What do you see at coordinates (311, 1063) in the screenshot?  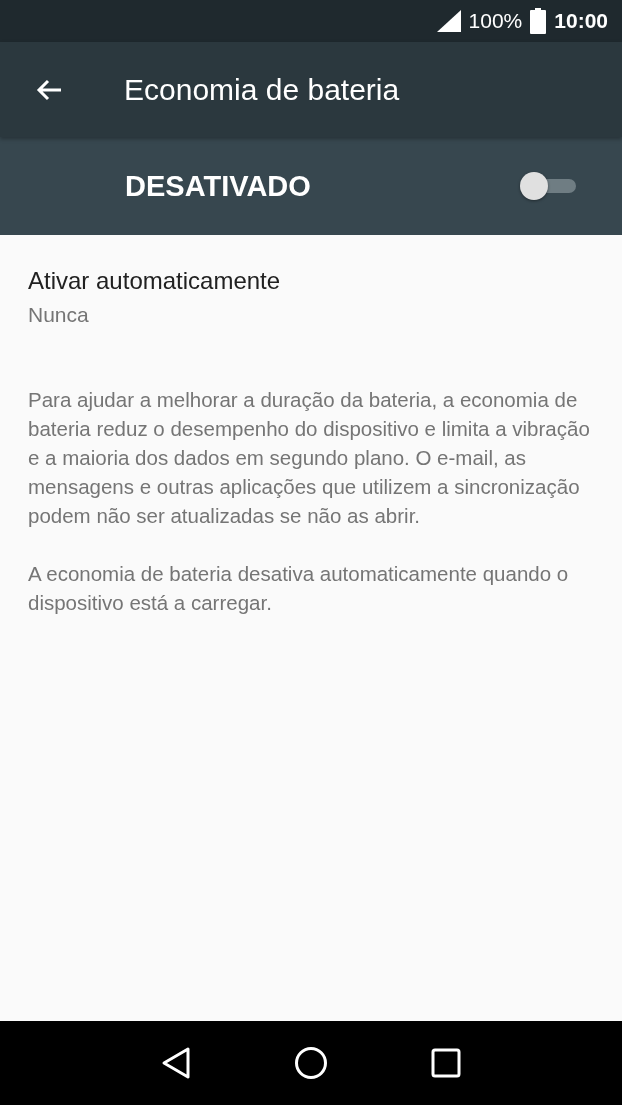 I see `home-circle-icon` at bounding box center [311, 1063].